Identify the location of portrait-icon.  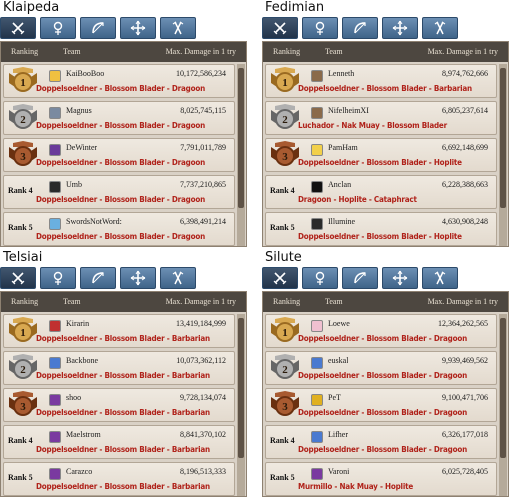
(317, 113).